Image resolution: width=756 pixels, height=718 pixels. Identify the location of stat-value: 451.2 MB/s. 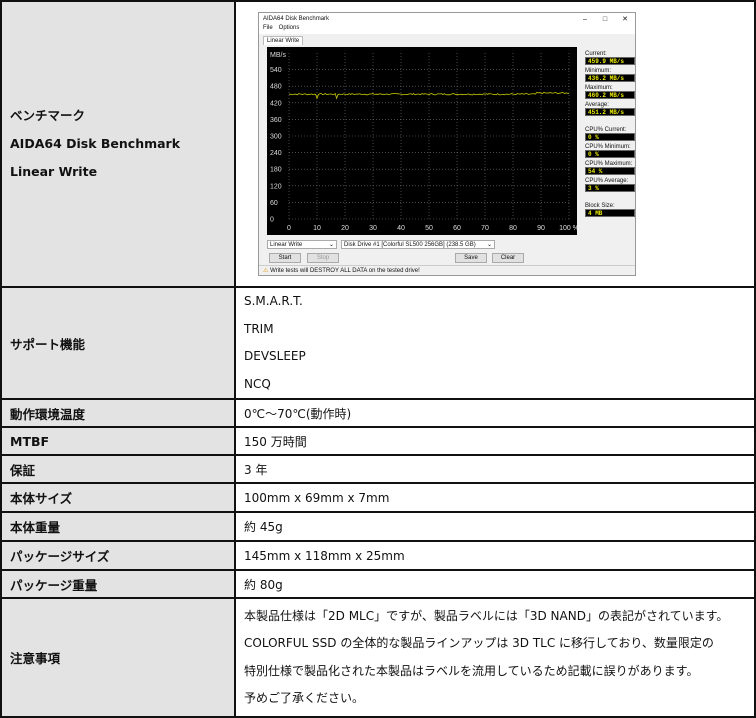
(610, 112).